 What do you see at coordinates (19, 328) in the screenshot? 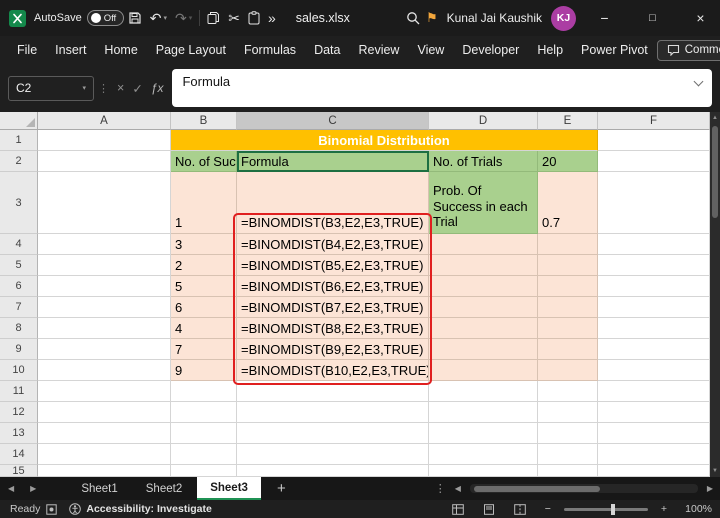
I see `row-header: 8` at bounding box center [19, 328].